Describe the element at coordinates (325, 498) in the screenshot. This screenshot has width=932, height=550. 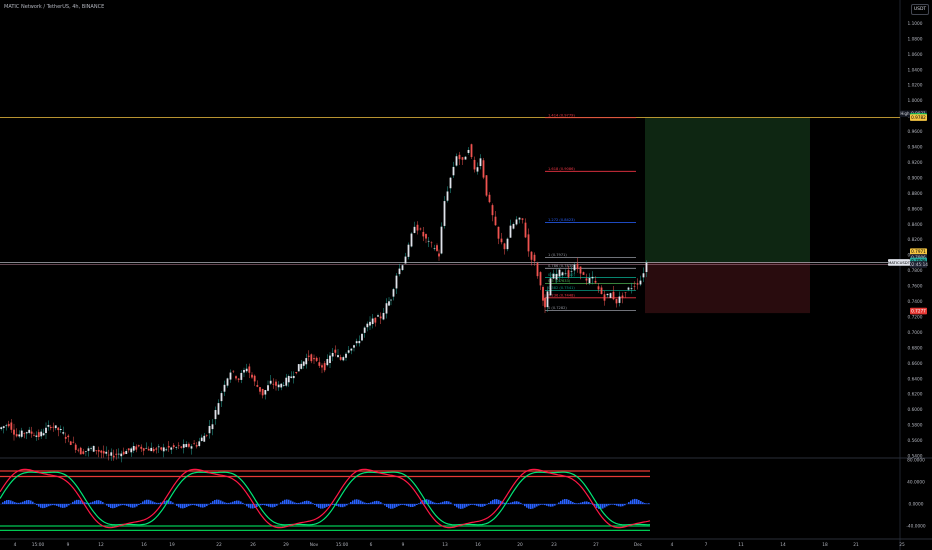
I see `osc-fast-line` at that location.